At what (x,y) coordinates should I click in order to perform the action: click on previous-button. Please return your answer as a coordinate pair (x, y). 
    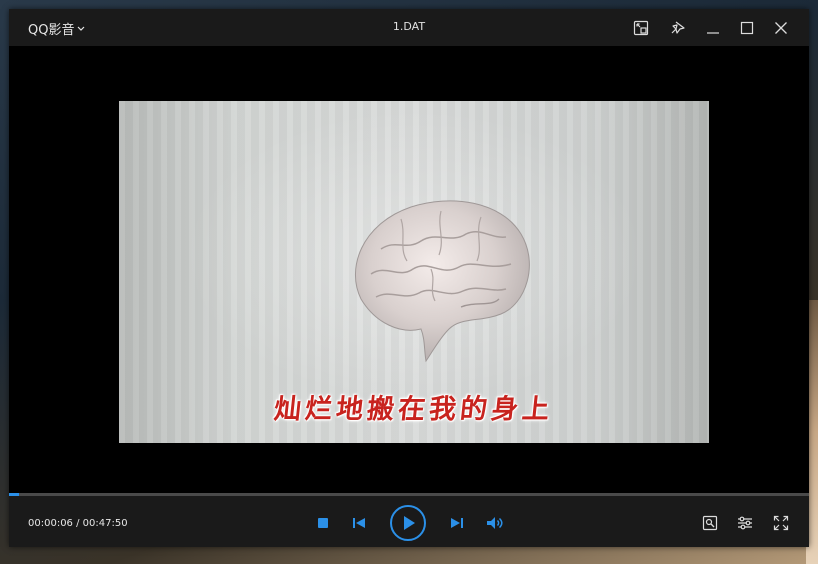
    Looking at the image, I should click on (359, 523).